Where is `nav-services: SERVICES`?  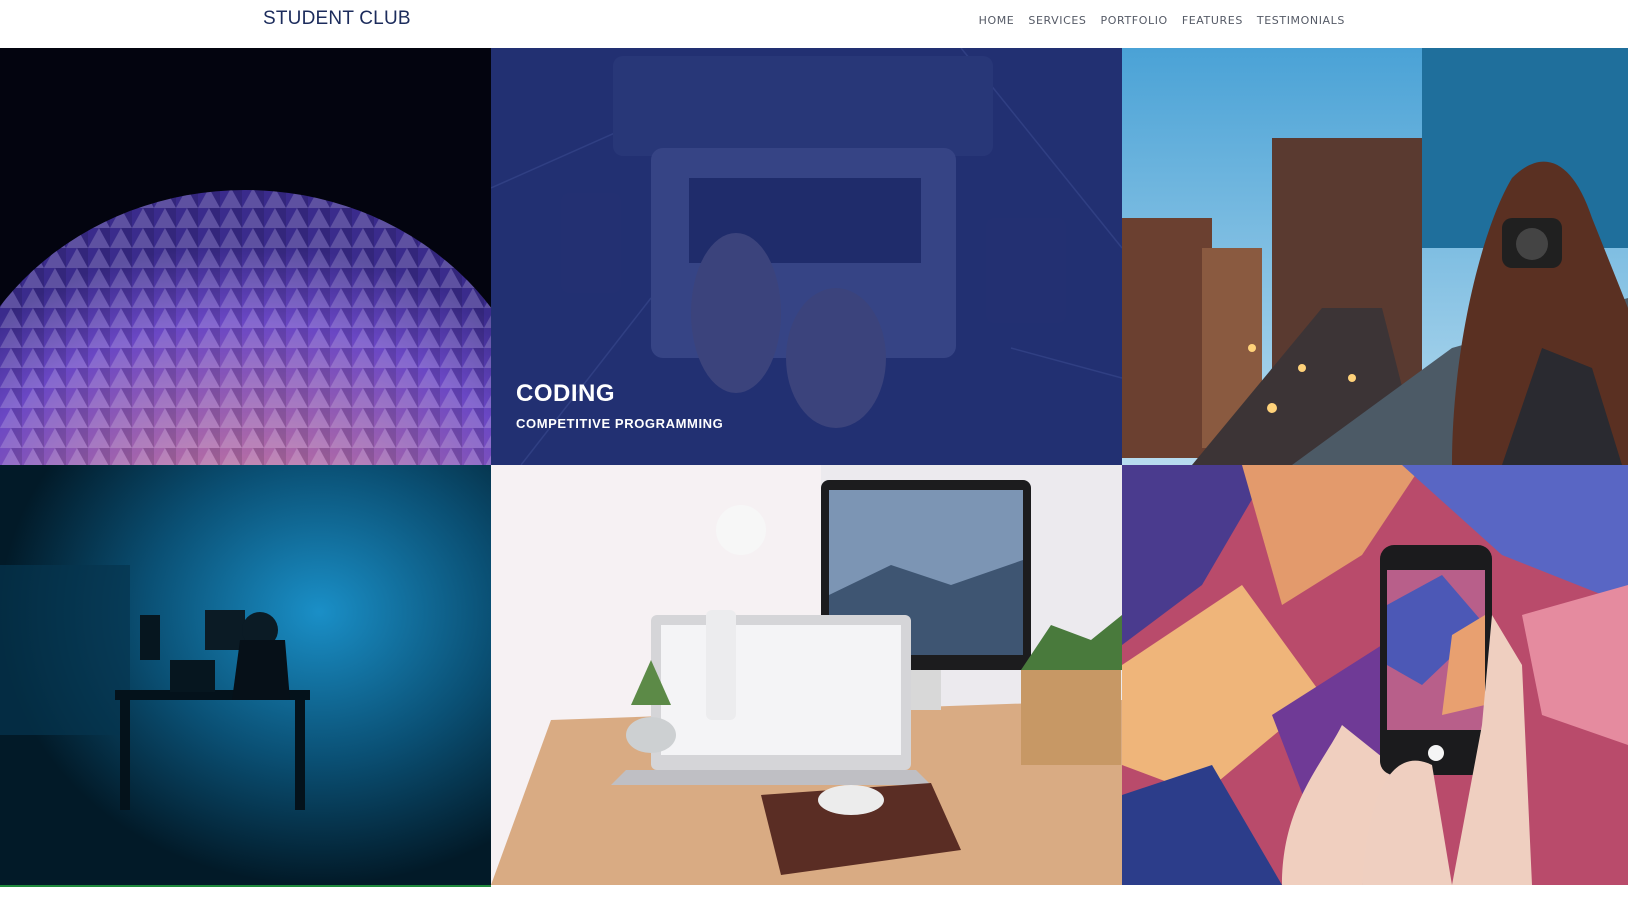
nav-services: SERVICES is located at coordinates (1057, 20).